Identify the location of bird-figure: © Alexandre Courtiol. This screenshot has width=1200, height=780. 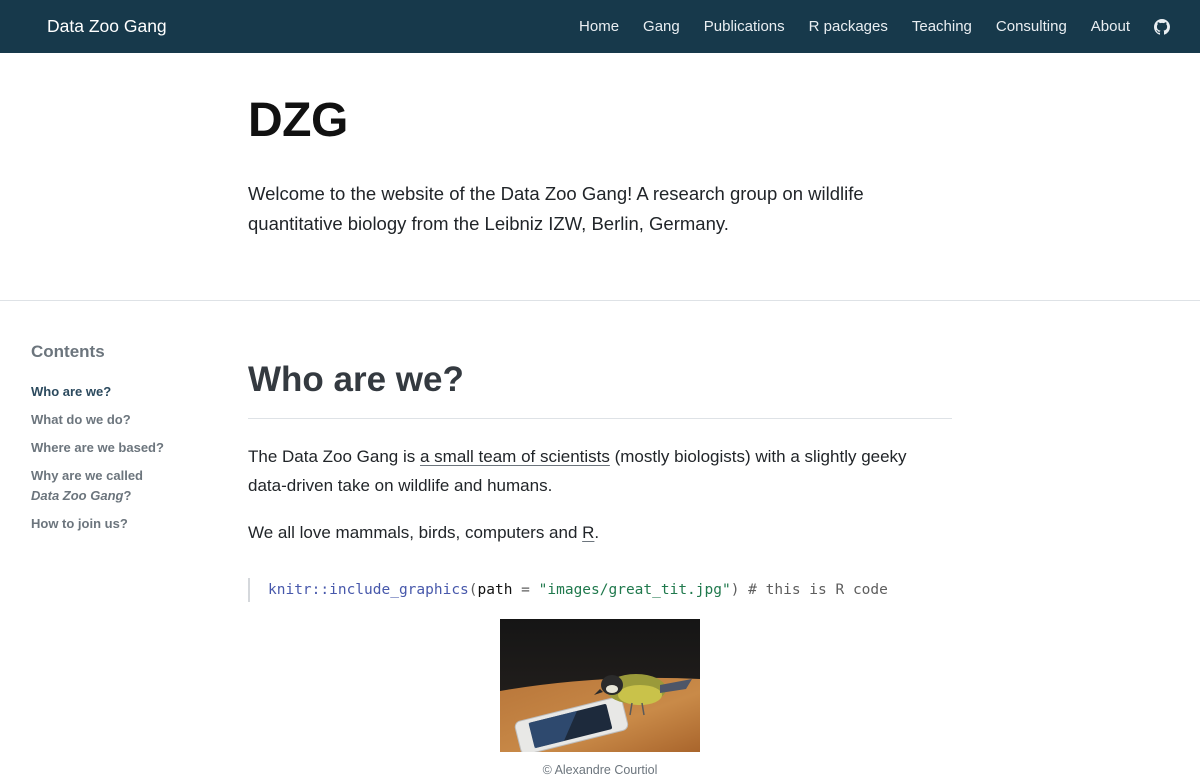
(600, 698).